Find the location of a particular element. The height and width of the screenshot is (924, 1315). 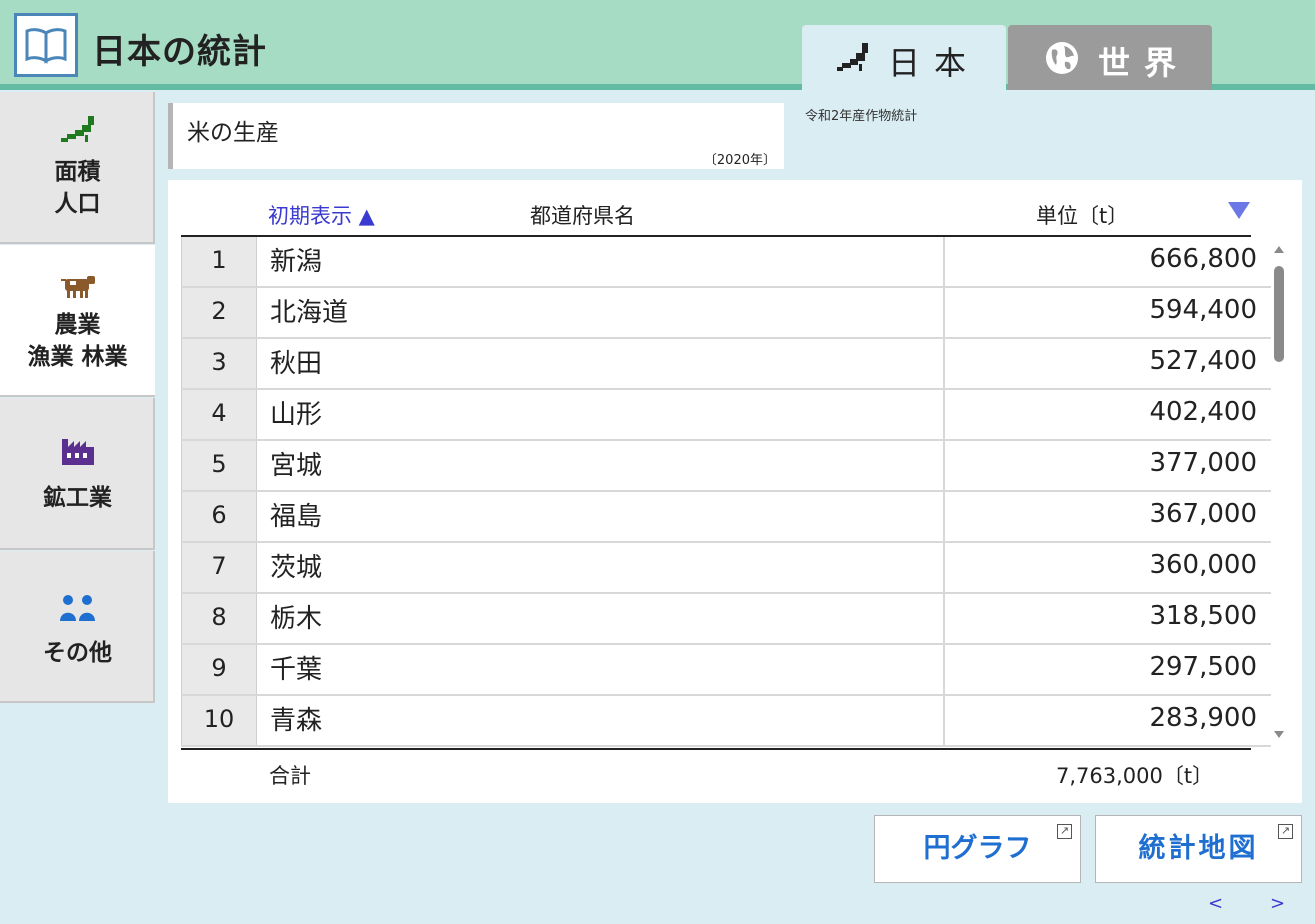

prefecture-cell: 青森 is located at coordinates (296, 721).